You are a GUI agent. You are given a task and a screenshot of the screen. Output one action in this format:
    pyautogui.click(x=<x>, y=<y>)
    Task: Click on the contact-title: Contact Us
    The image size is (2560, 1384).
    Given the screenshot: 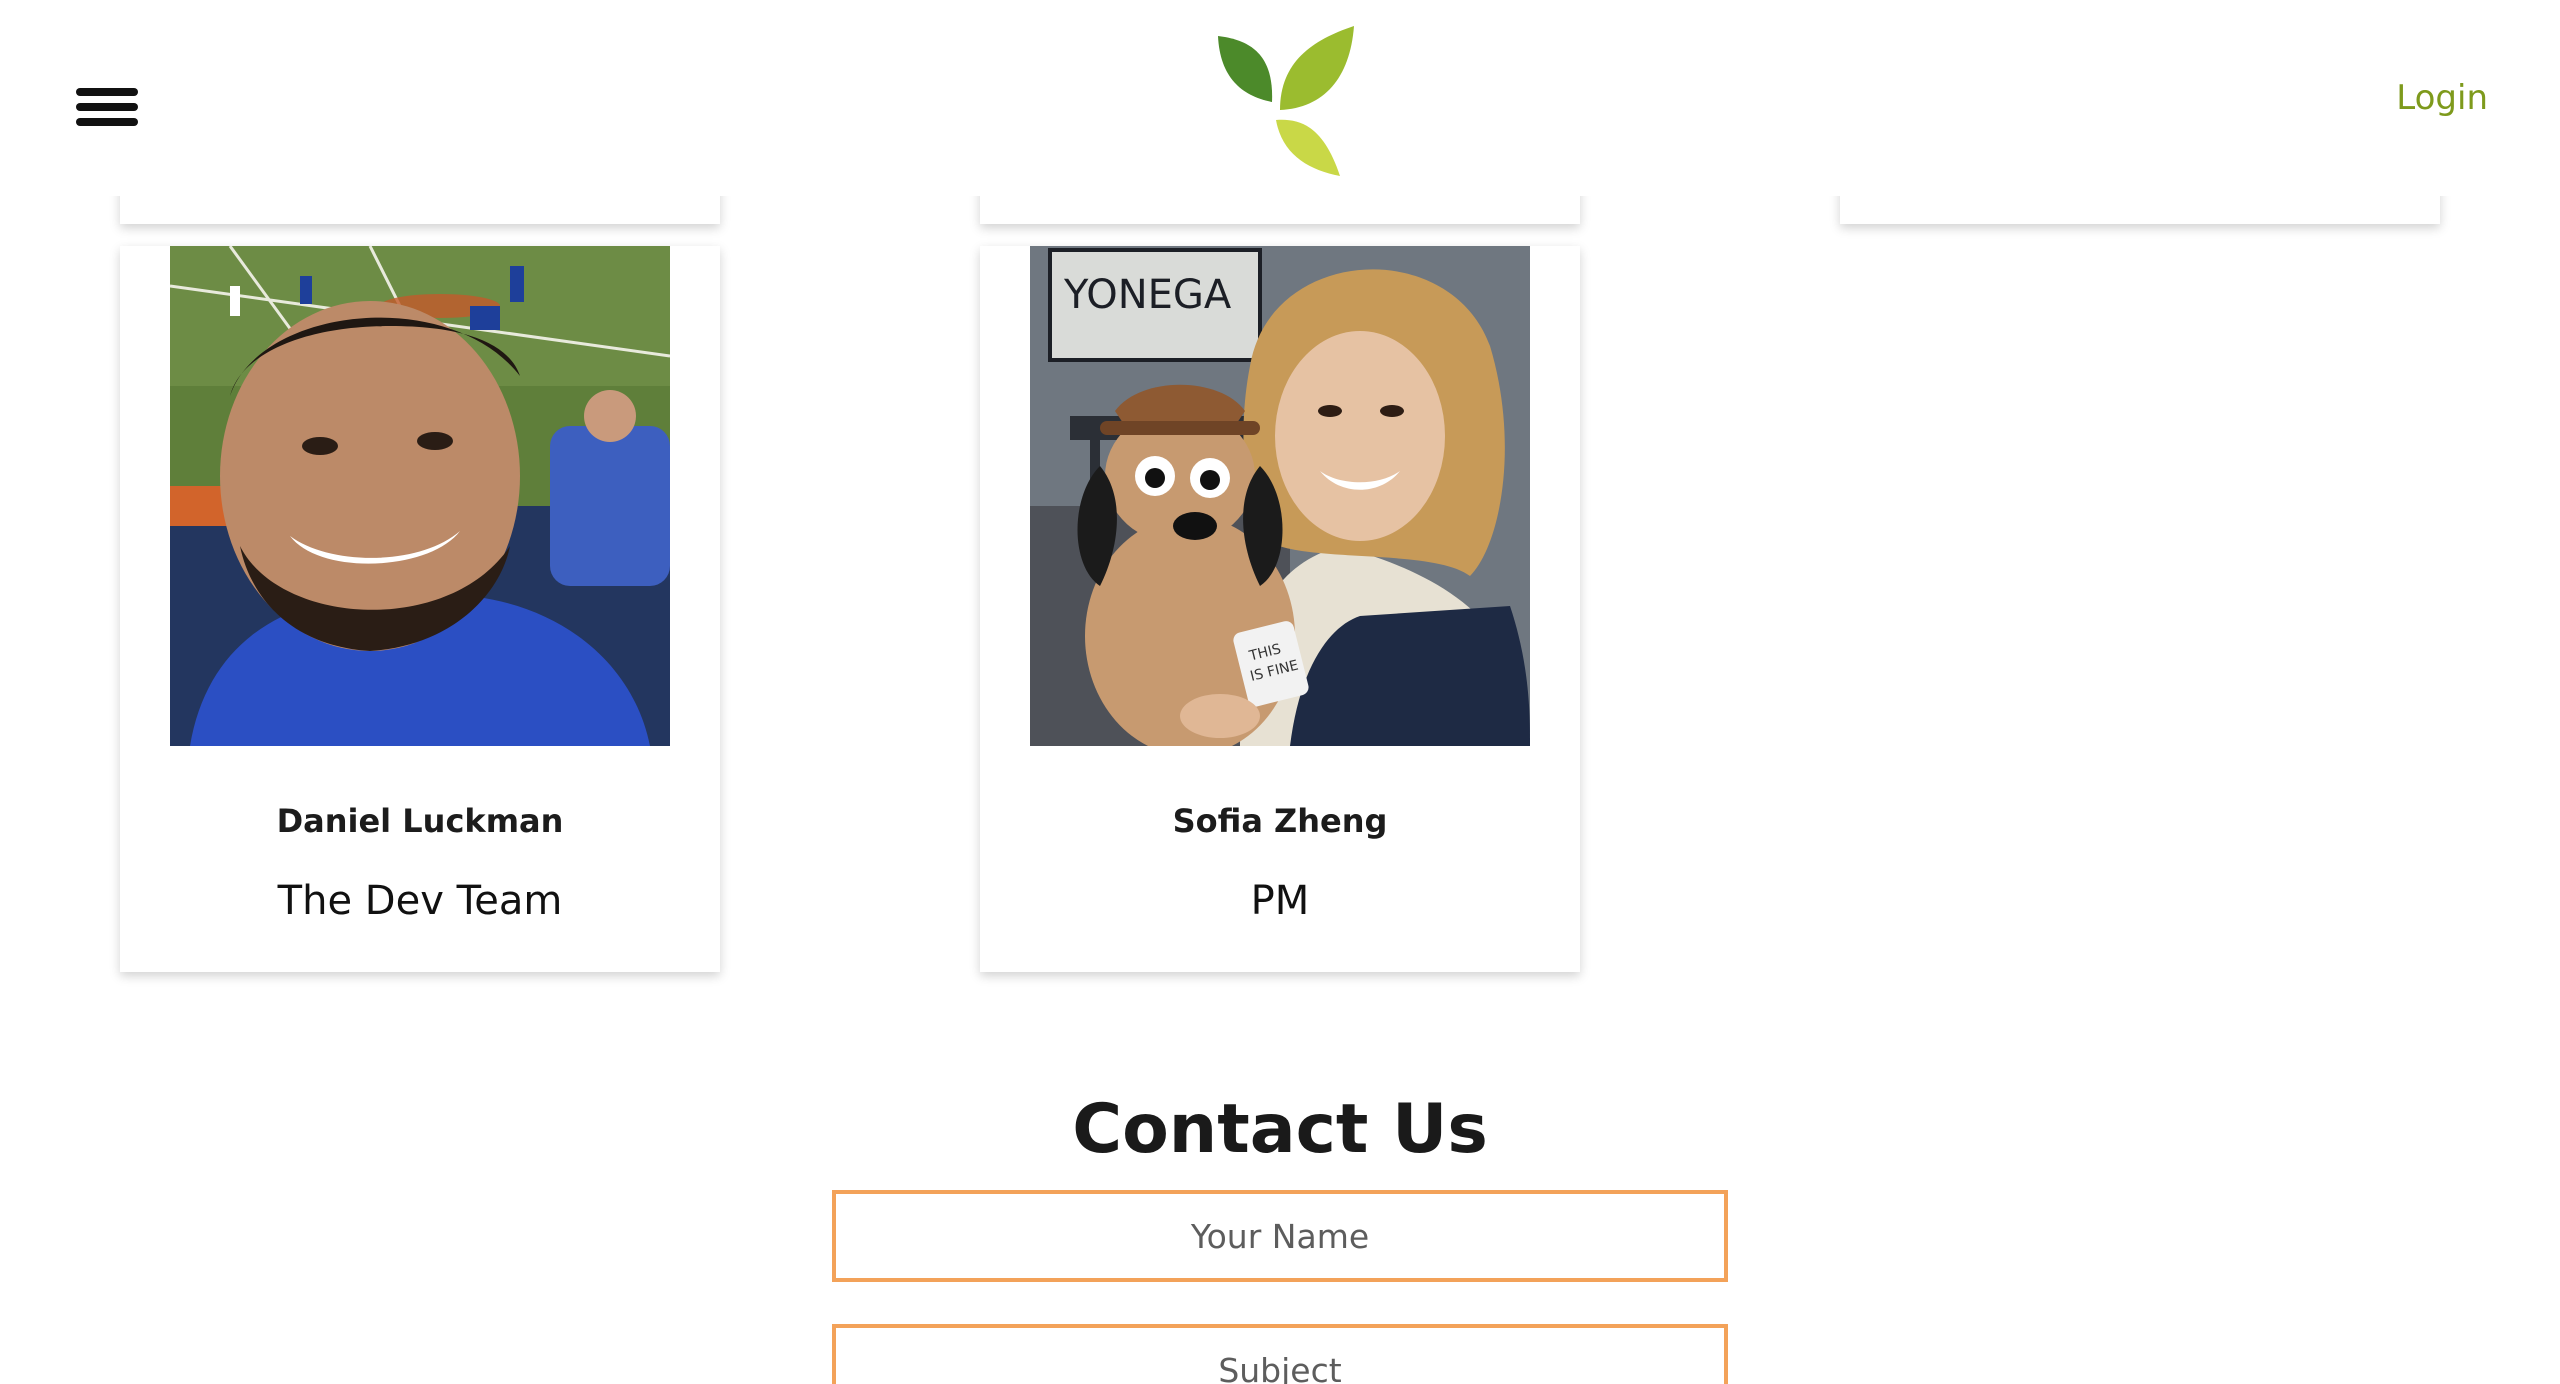 What is the action you would take?
    pyautogui.click(x=1280, y=1129)
    